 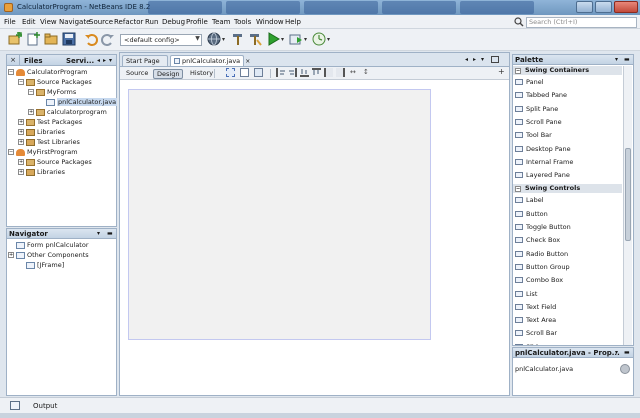 I want to click on selection-mode-icon, so click(x=230, y=72).